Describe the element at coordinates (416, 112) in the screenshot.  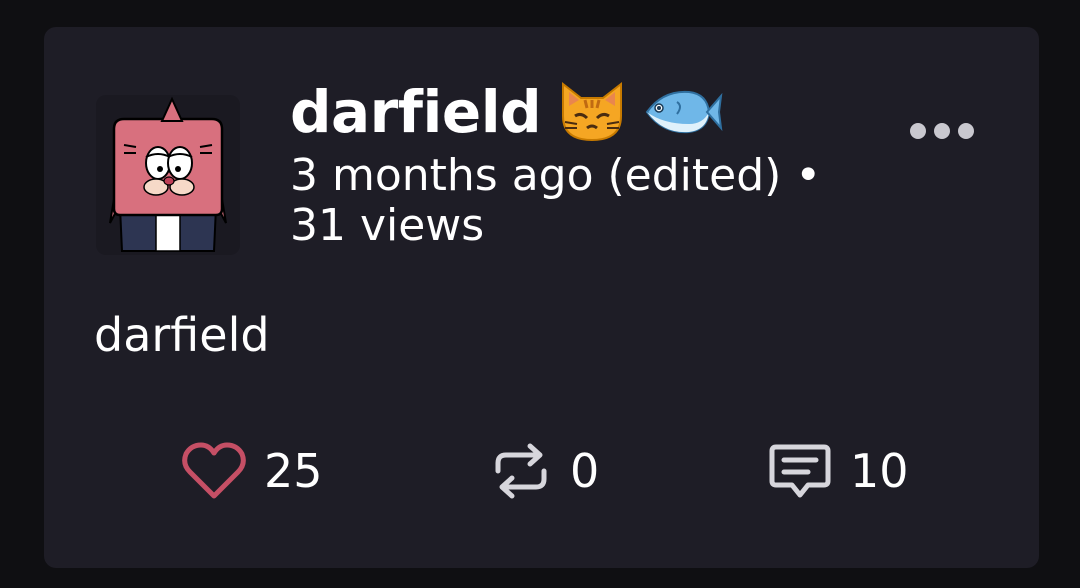
I see `author-name: darfield` at that location.